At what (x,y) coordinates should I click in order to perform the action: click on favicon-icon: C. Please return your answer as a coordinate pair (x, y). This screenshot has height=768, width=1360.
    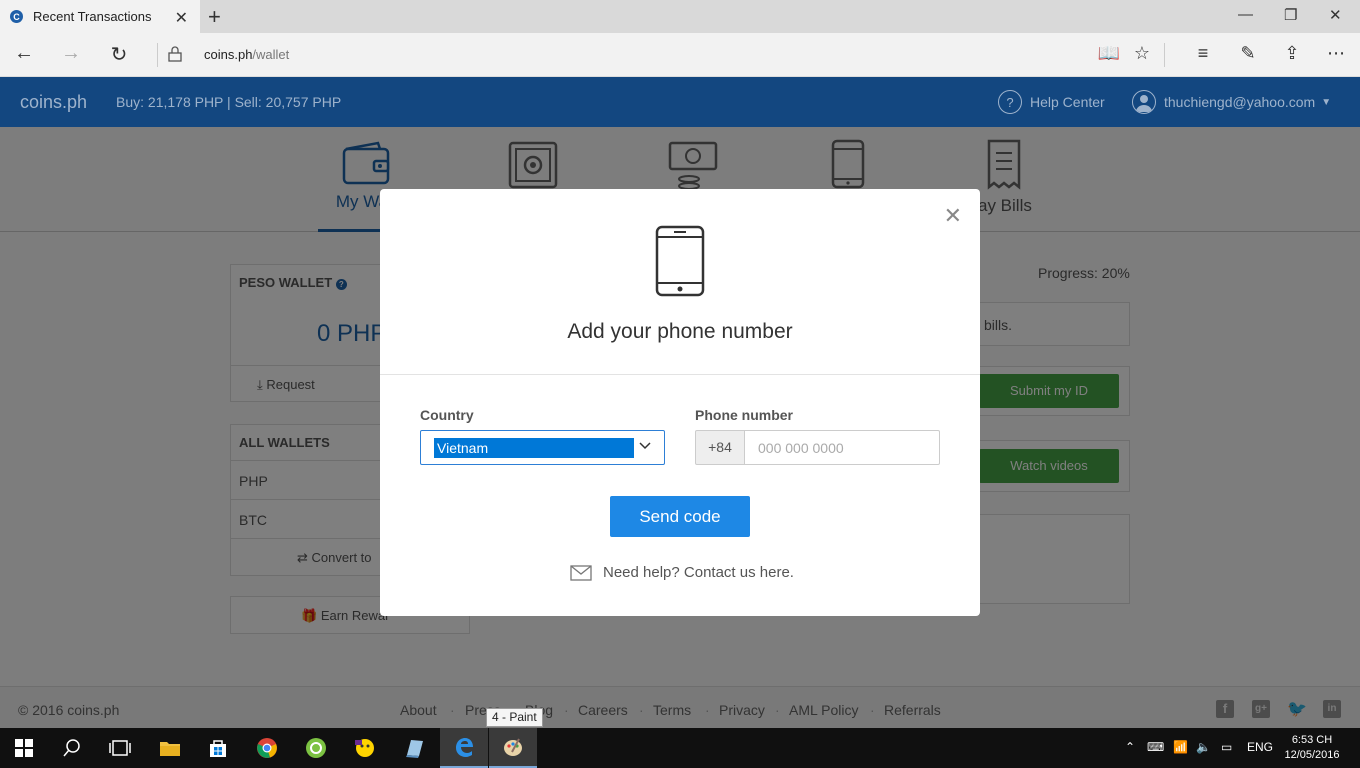
    Looking at the image, I should click on (16, 16).